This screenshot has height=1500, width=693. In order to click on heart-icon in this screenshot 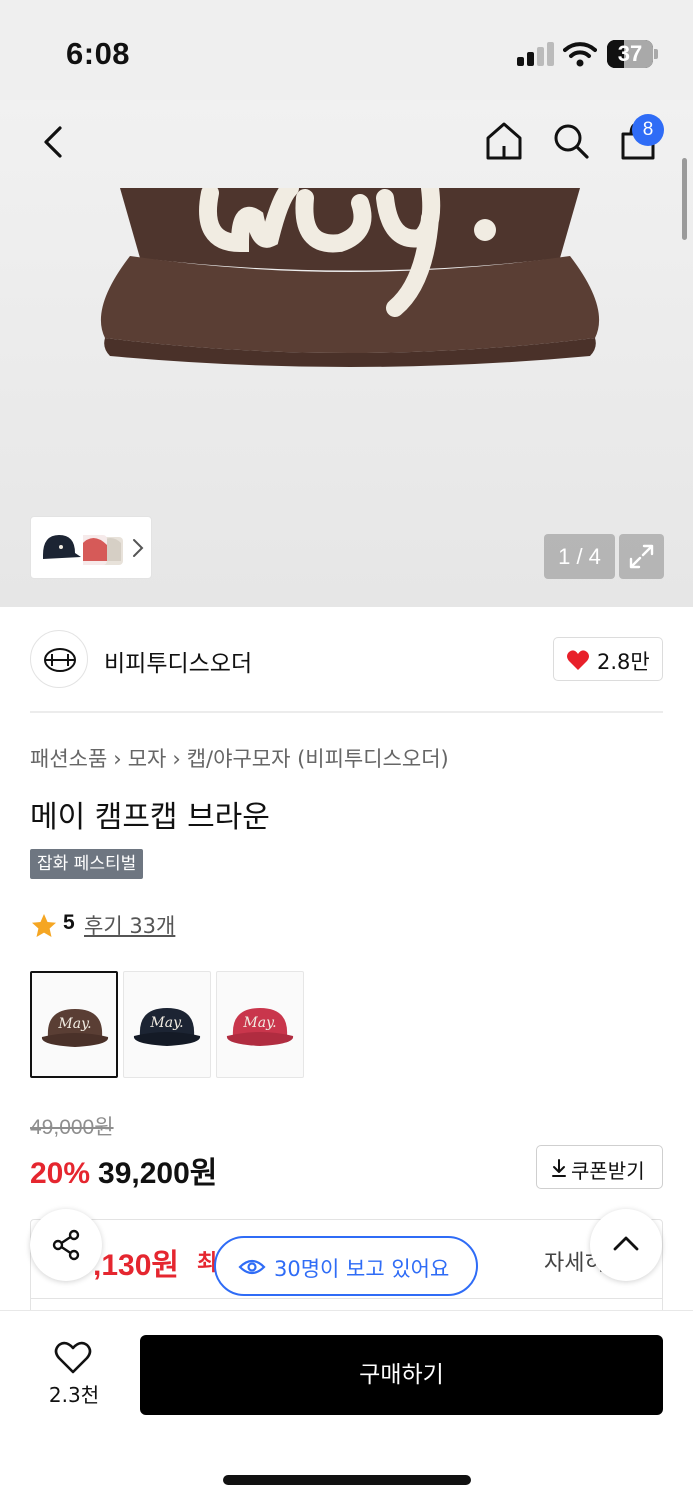, I will do `click(578, 660)`.